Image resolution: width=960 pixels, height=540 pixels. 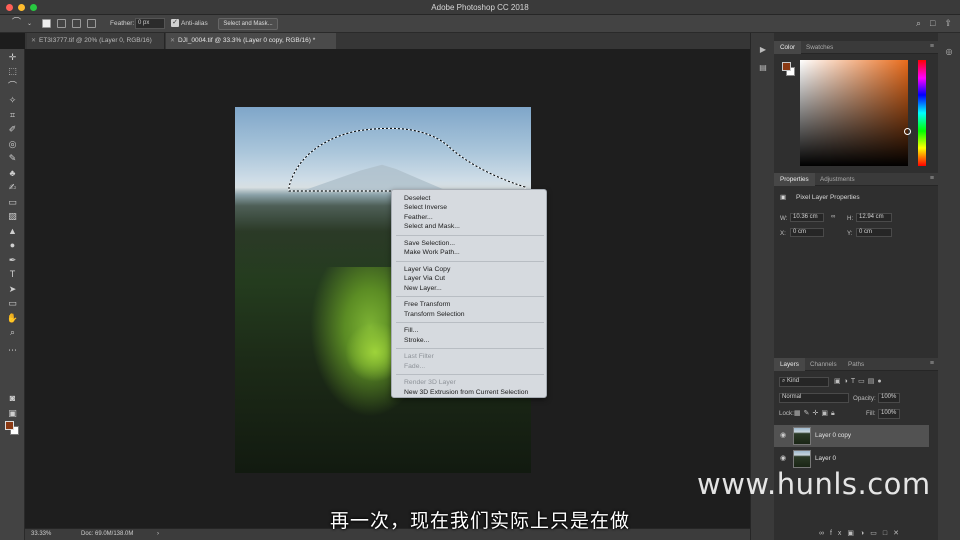 What do you see at coordinates (12, 231) in the screenshot?
I see `blur-tool-icon: ▲` at bounding box center [12, 231].